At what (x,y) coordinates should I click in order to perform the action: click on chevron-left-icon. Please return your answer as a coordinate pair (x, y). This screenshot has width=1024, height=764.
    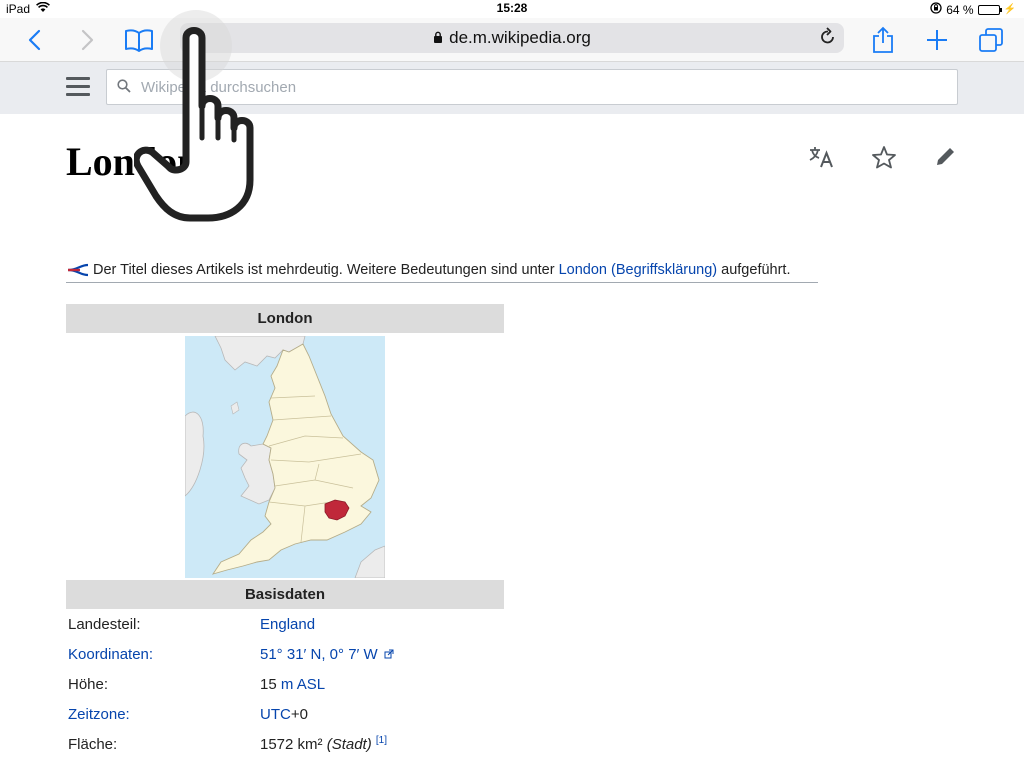
    Looking at the image, I should click on (34, 40).